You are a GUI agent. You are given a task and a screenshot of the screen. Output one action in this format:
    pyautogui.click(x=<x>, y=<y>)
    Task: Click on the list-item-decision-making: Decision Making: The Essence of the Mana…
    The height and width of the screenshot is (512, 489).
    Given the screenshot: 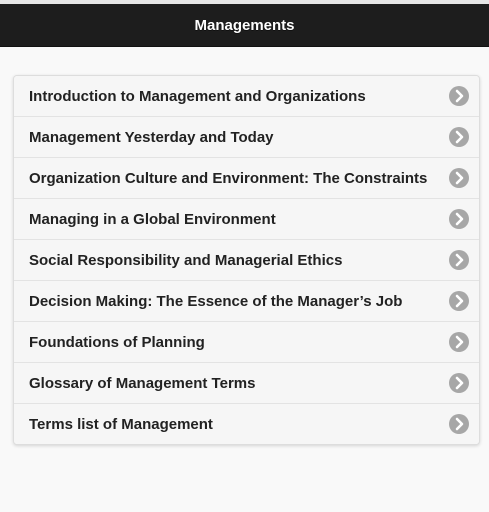 What is the action you would take?
    pyautogui.click(x=246, y=300)
    